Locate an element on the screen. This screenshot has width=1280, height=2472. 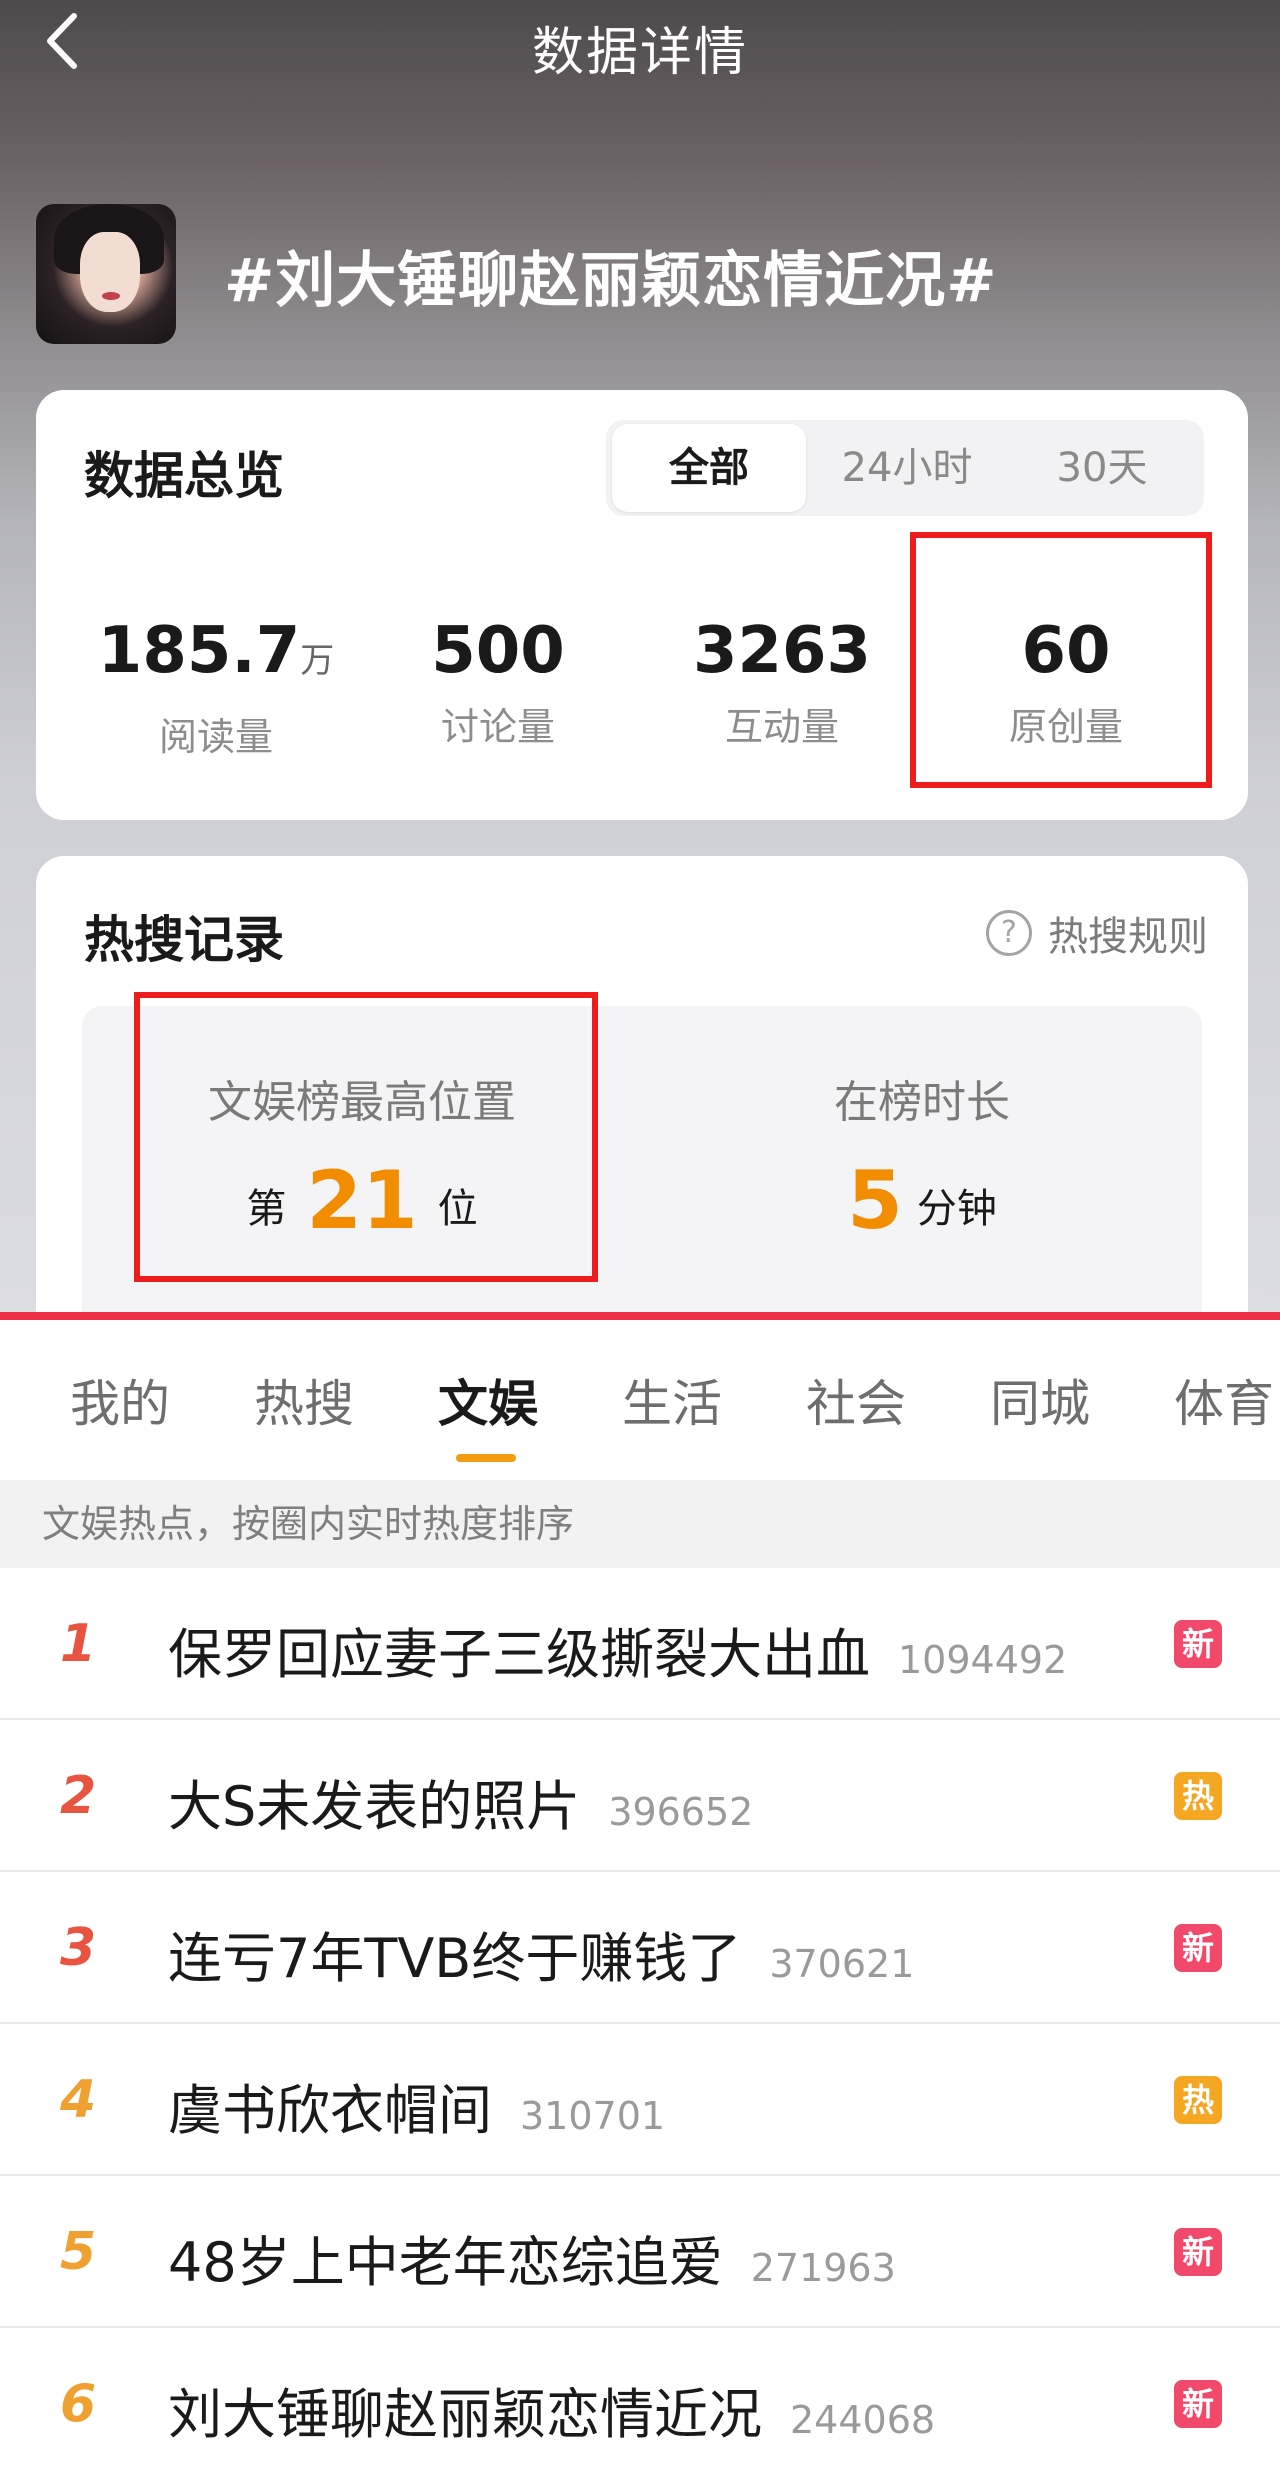
list-item: 3 连亏7年TVB终于赚钱了 370621 新 is located at coordinates (640, 1948).